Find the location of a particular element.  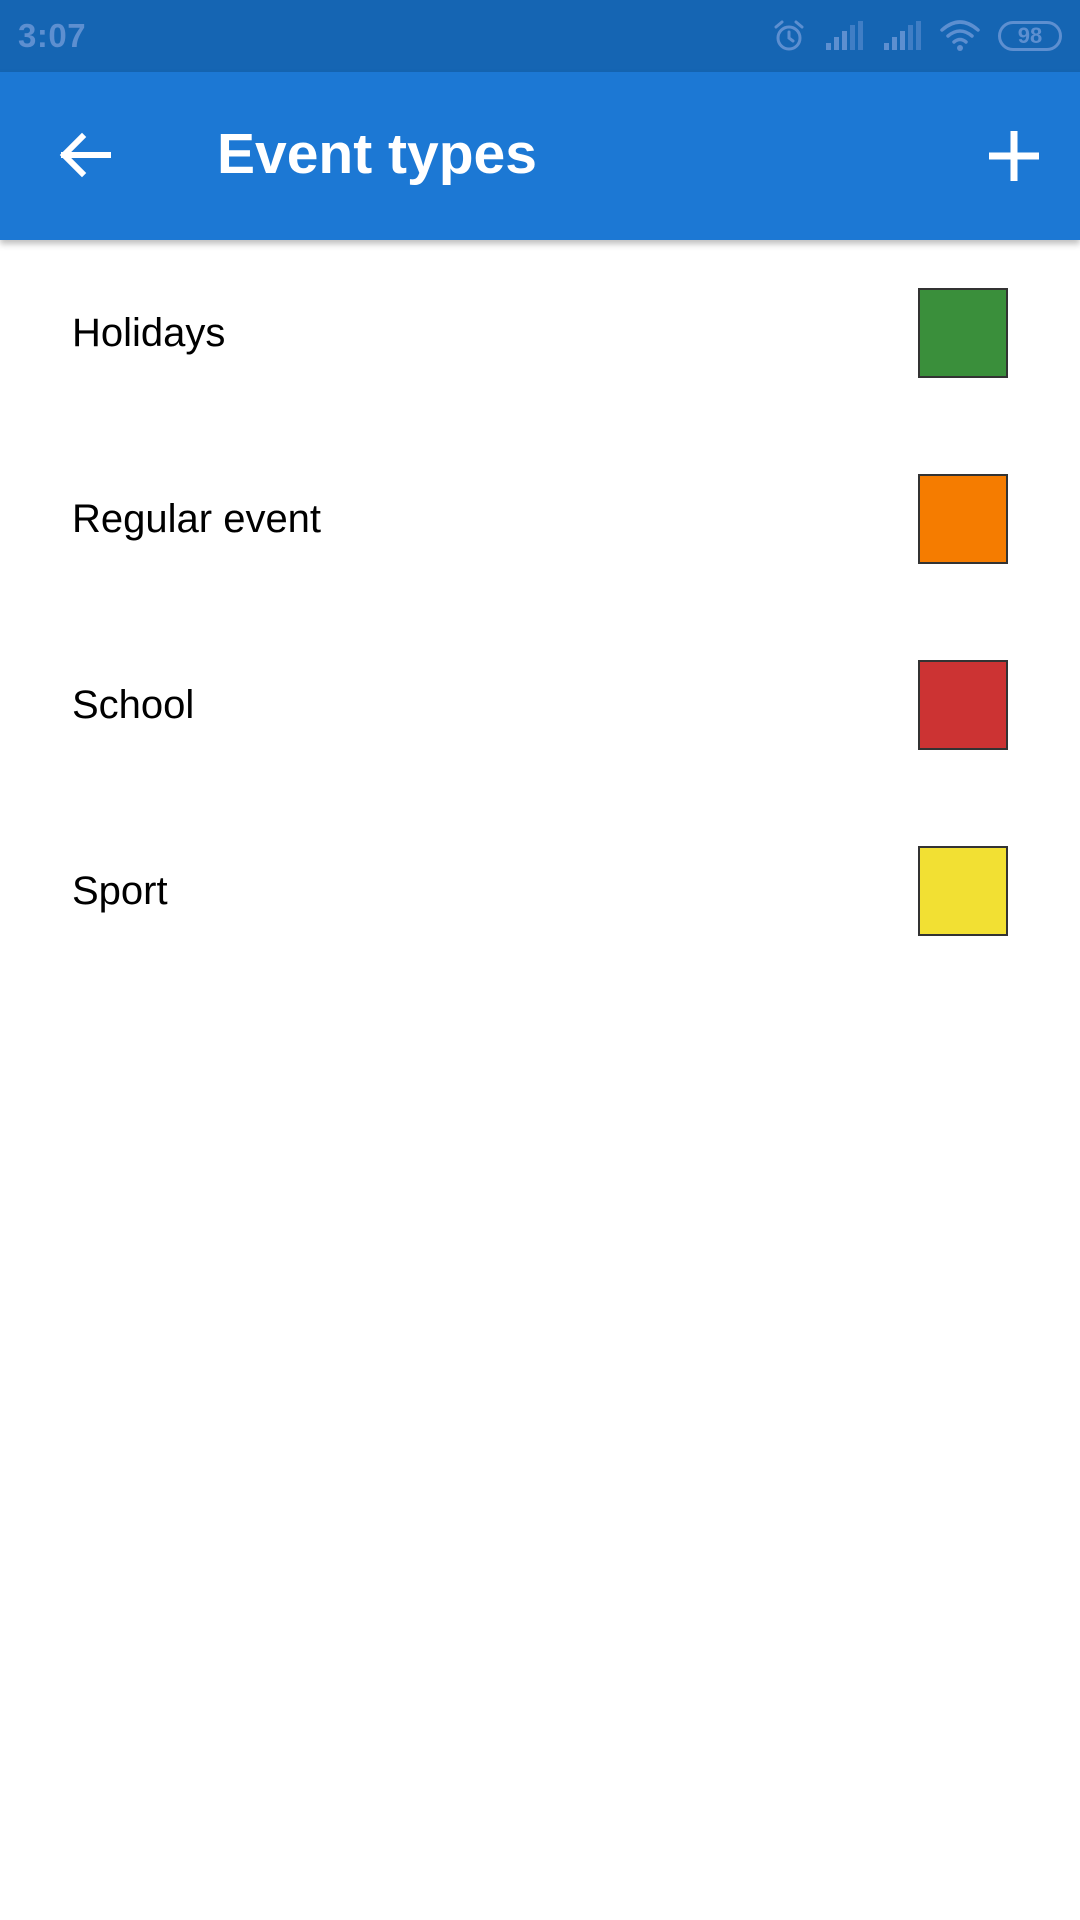

back-button is located at coordinates (85, 157).